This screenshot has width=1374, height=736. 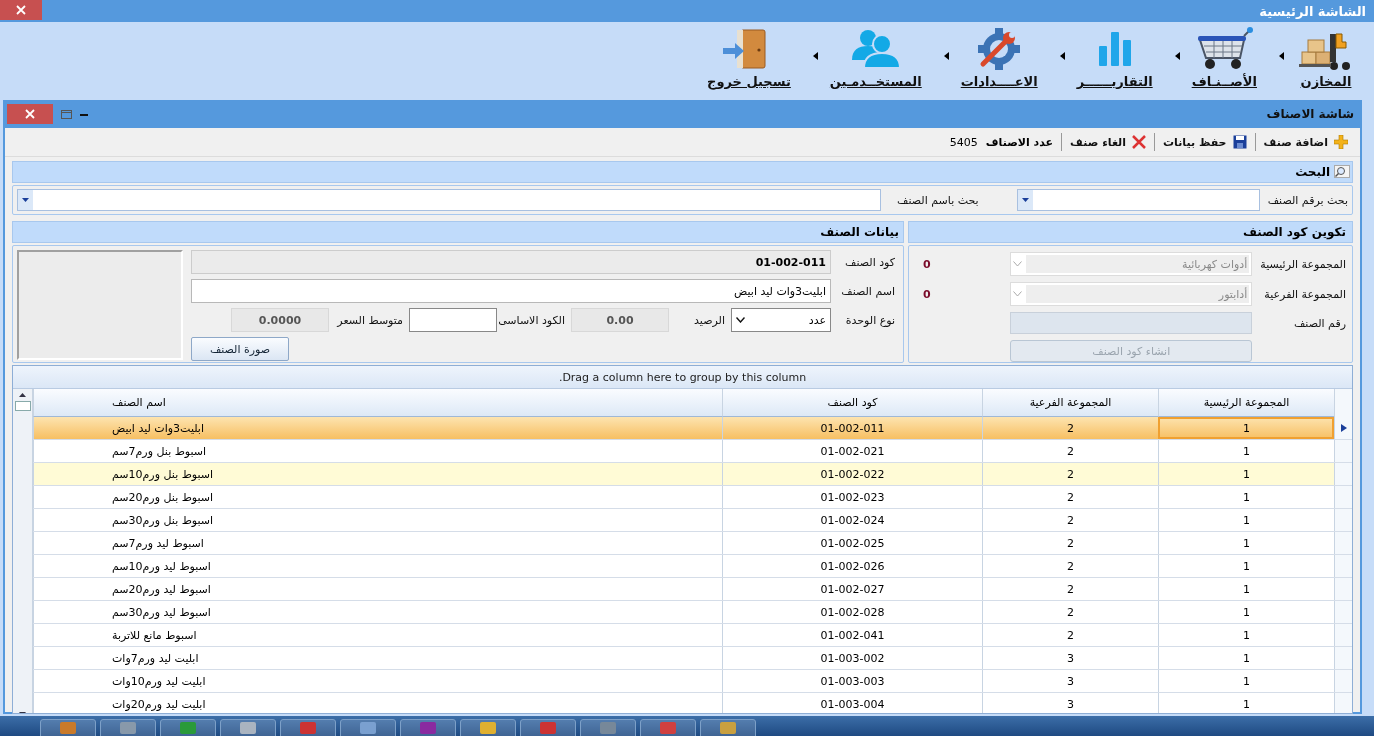 I want to click on field-label: اسم الصنف, so click(x=867, y=291).